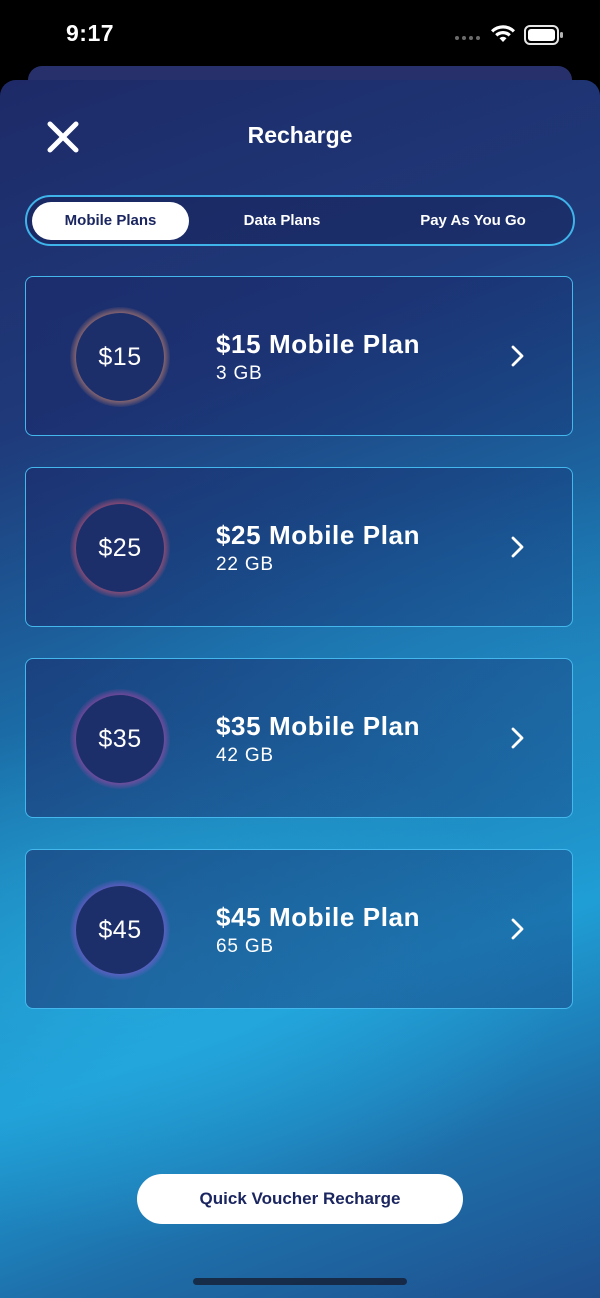 The width and height of the screenshot is (600, 1298). Describe the element at coordinates (318, 344) in the screenshot. I see `plan-name: $15 Mobile Plan` at that location.